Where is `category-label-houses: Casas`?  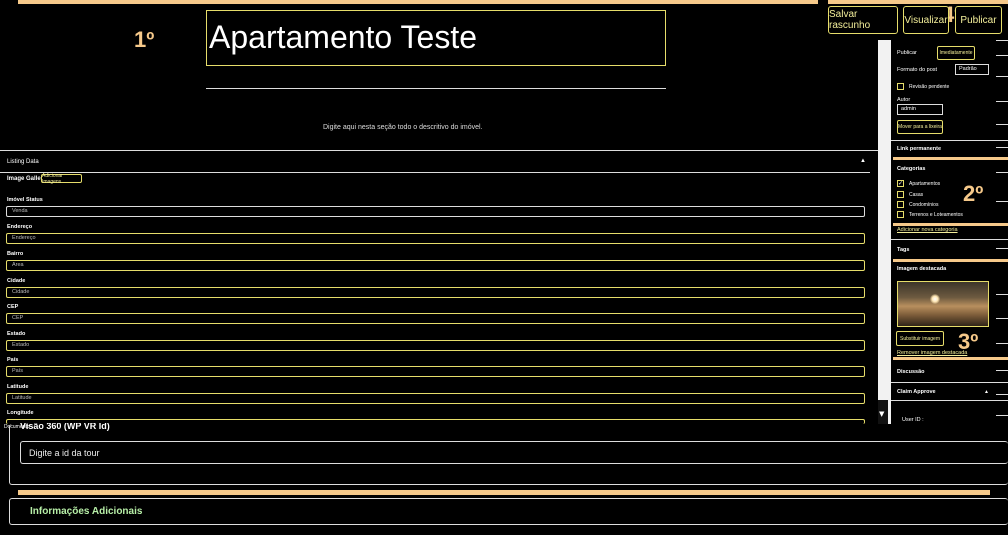 category-label-houses: Casas is located at coordinates (916, 195).